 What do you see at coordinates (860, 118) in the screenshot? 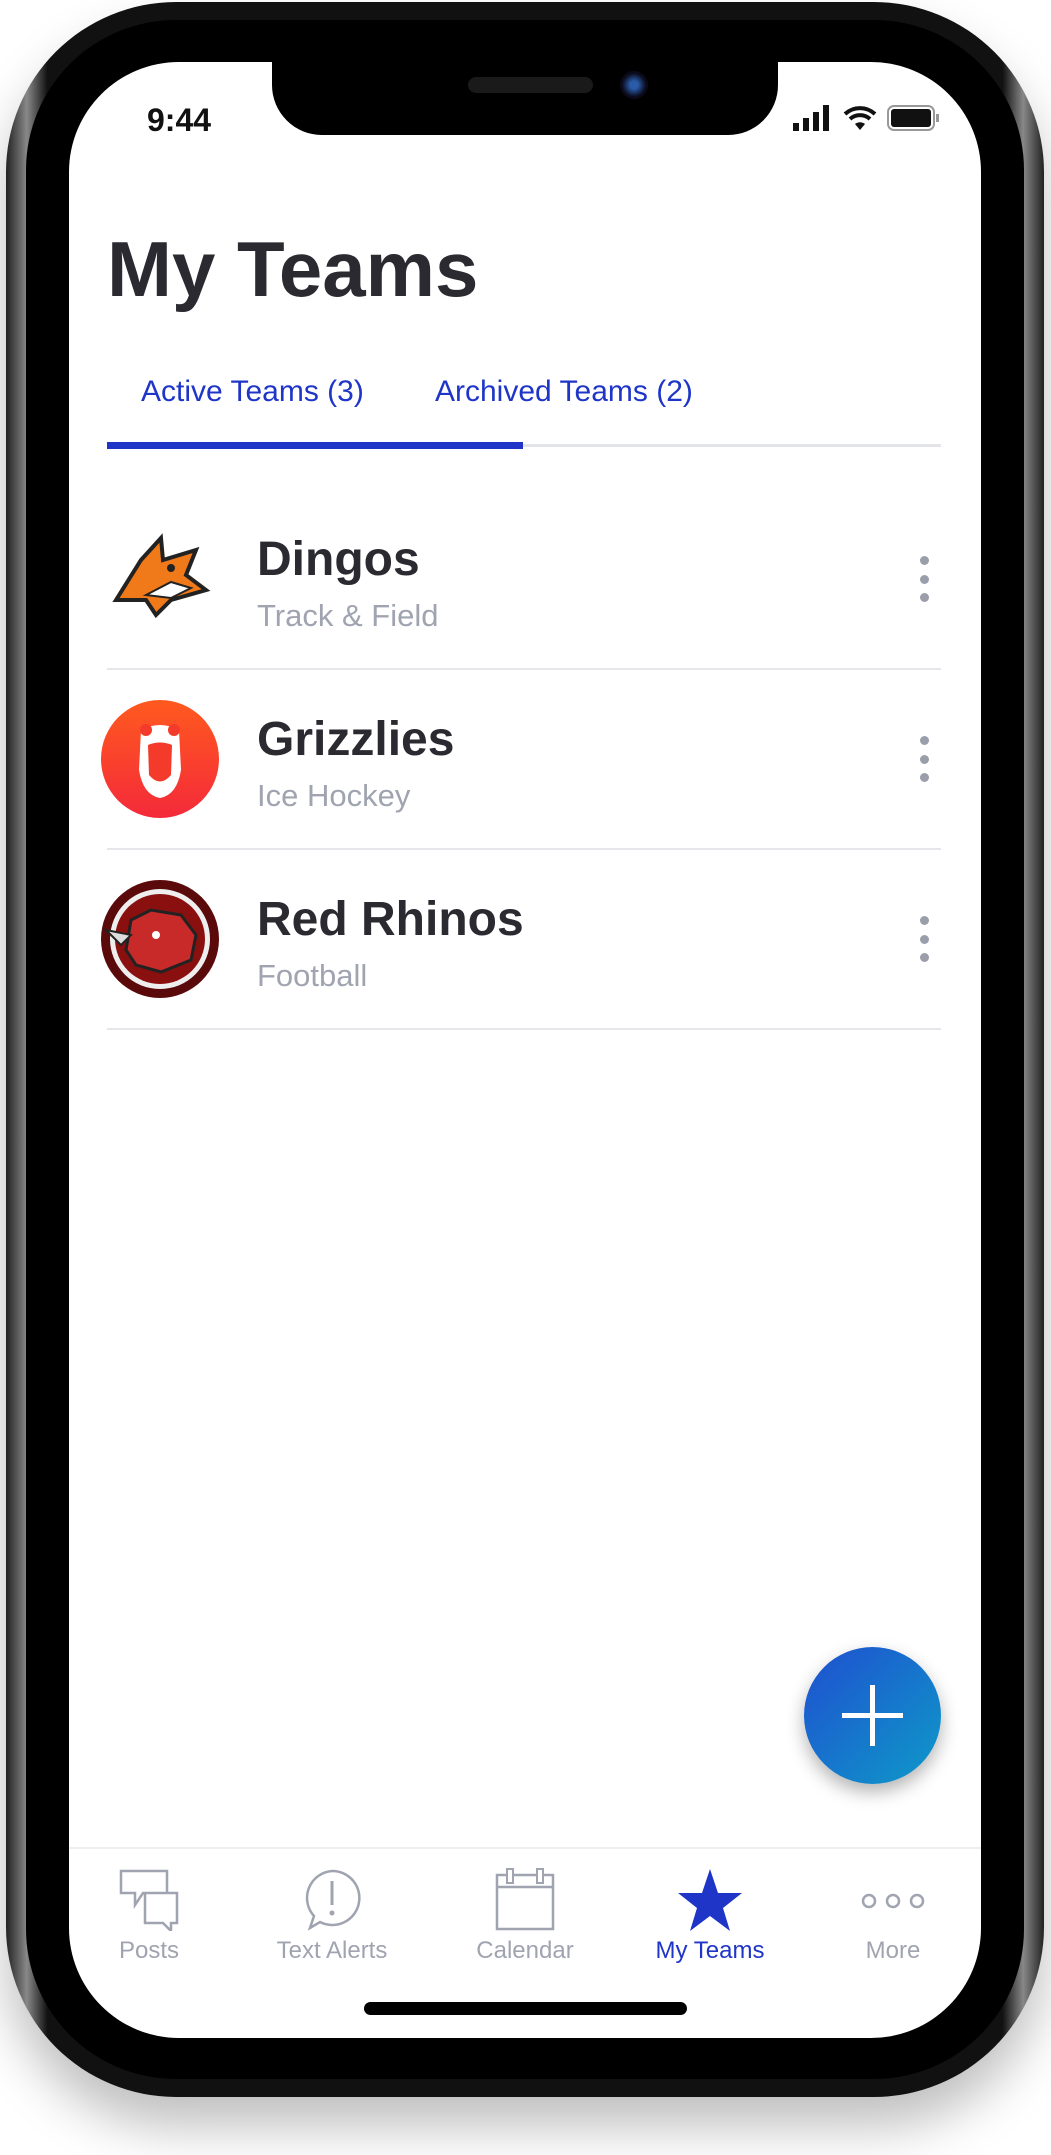
I see `wifi-icon` at bounding box center [860, 118].